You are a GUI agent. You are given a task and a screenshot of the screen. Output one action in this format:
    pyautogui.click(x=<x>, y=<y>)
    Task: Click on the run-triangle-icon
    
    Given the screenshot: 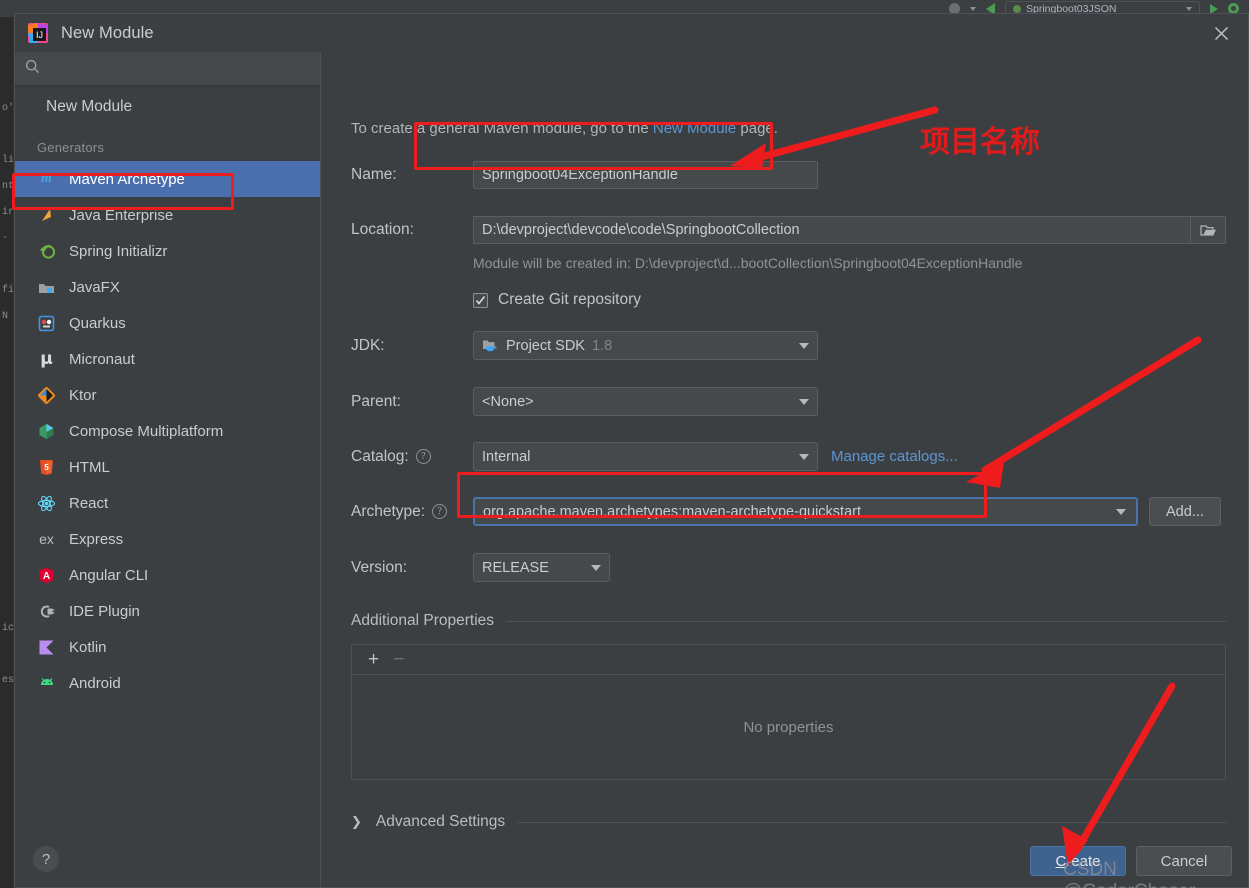 What is the action you would take?
    pyautogui.click(x=1214, y=8)
    